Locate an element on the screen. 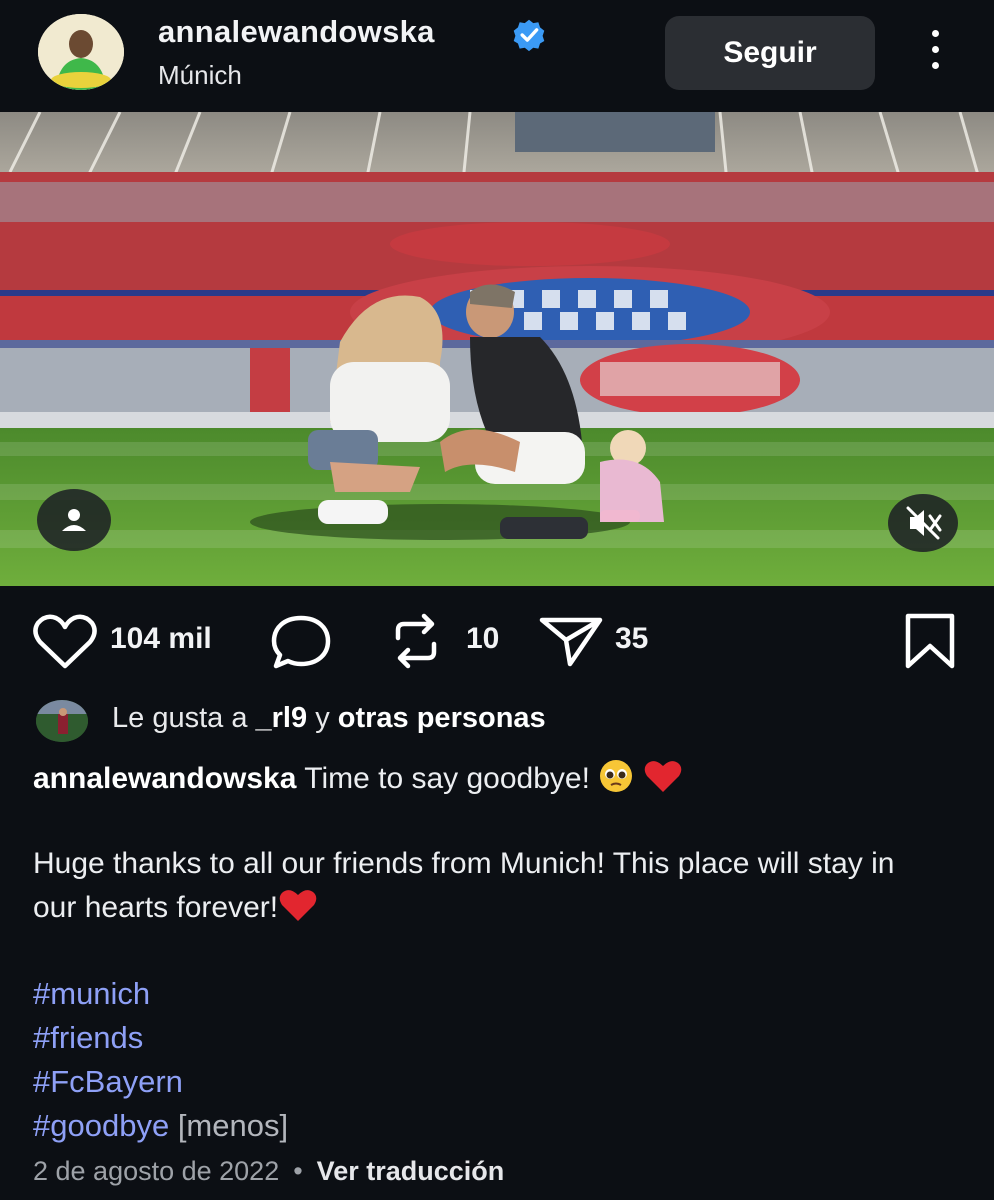 The image size is (994, 1200). caption-line1: Time to say goodbye! is located at coordinates (447, 778).